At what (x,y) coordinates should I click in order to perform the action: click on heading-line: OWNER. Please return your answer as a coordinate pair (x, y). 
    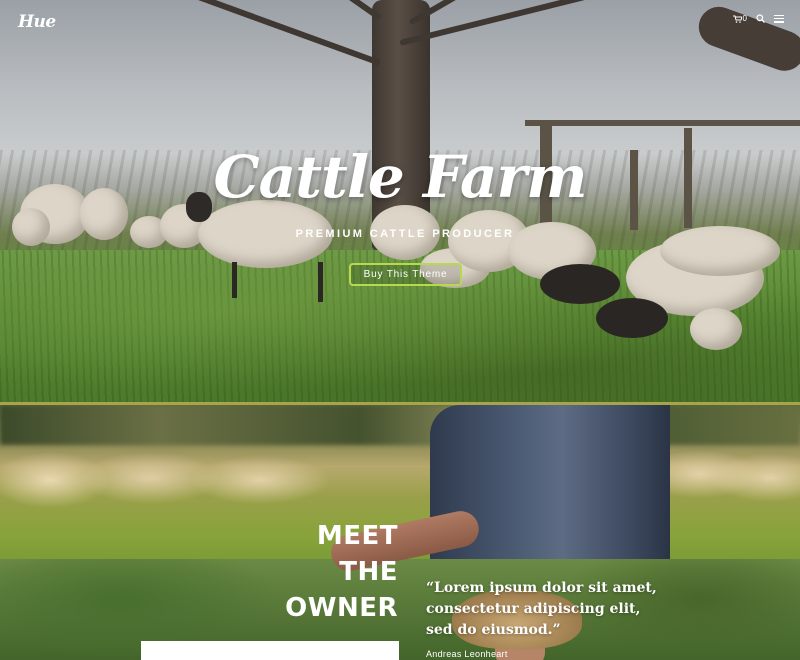
    Looking at the image, I should click on (341, 608).